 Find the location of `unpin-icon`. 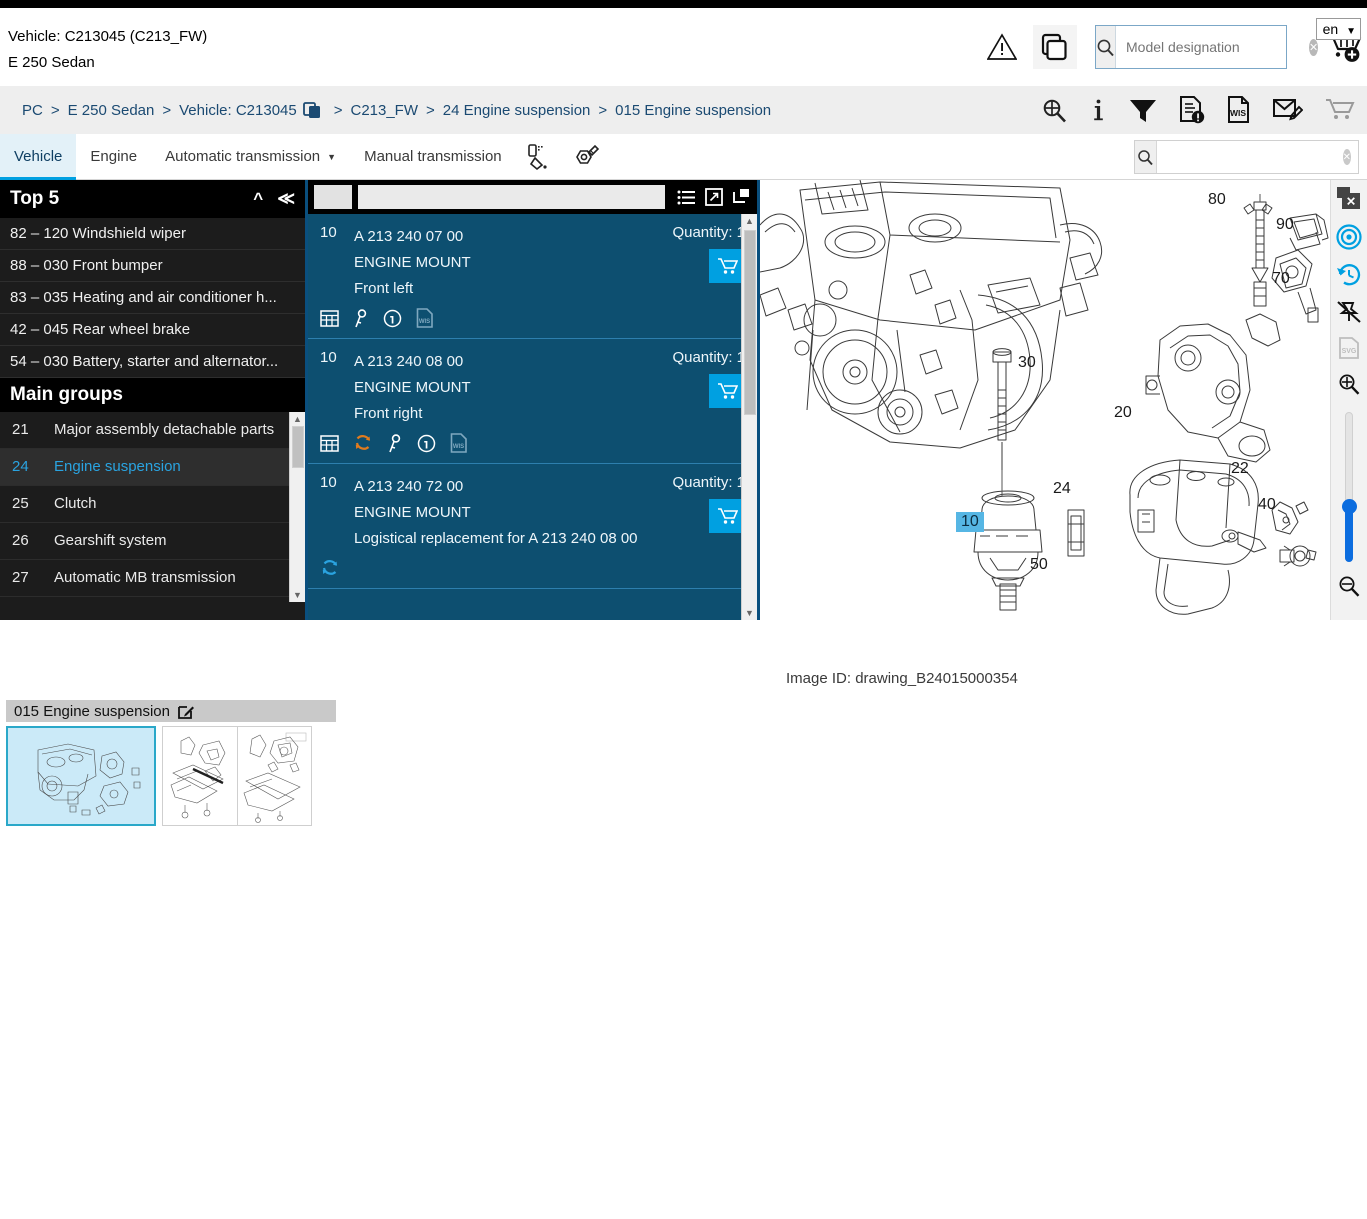

unpin-icon is located at coordinates (1349, 312).